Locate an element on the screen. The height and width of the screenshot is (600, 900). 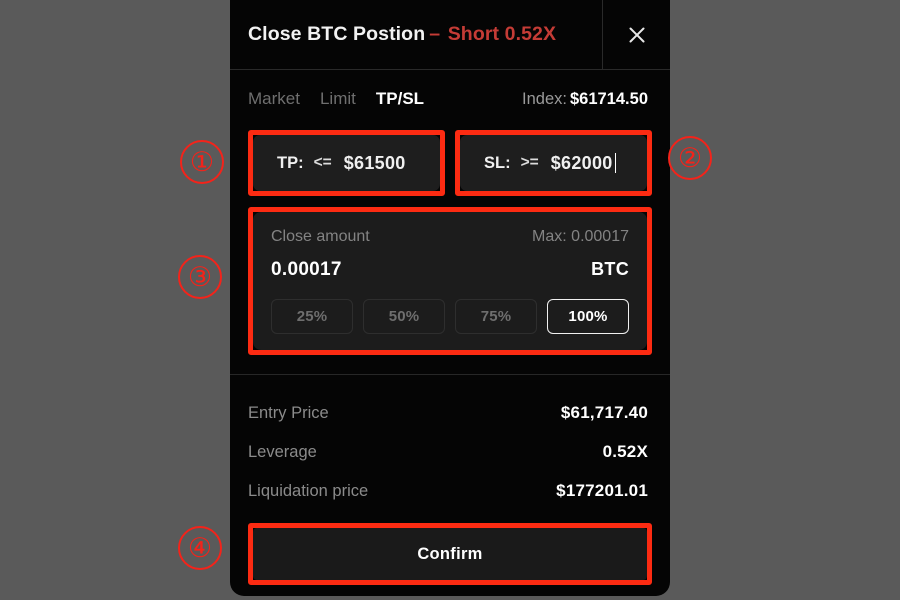
stop-loss-input: SL: >= $62000 is located at coordinates (553, 163).